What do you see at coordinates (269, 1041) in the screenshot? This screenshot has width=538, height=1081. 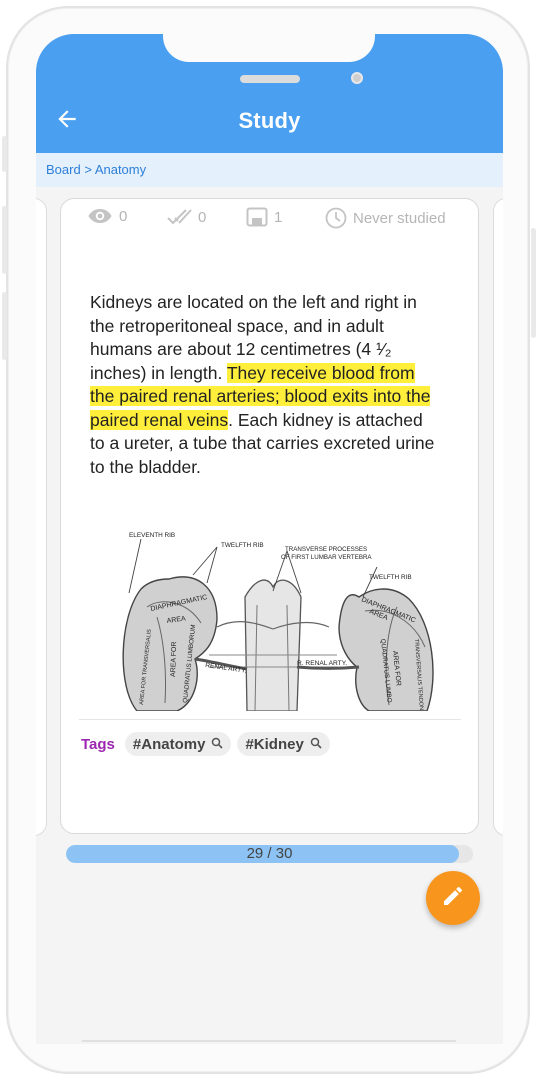 I see `home-indicator` at bounding box center [269, 1041].